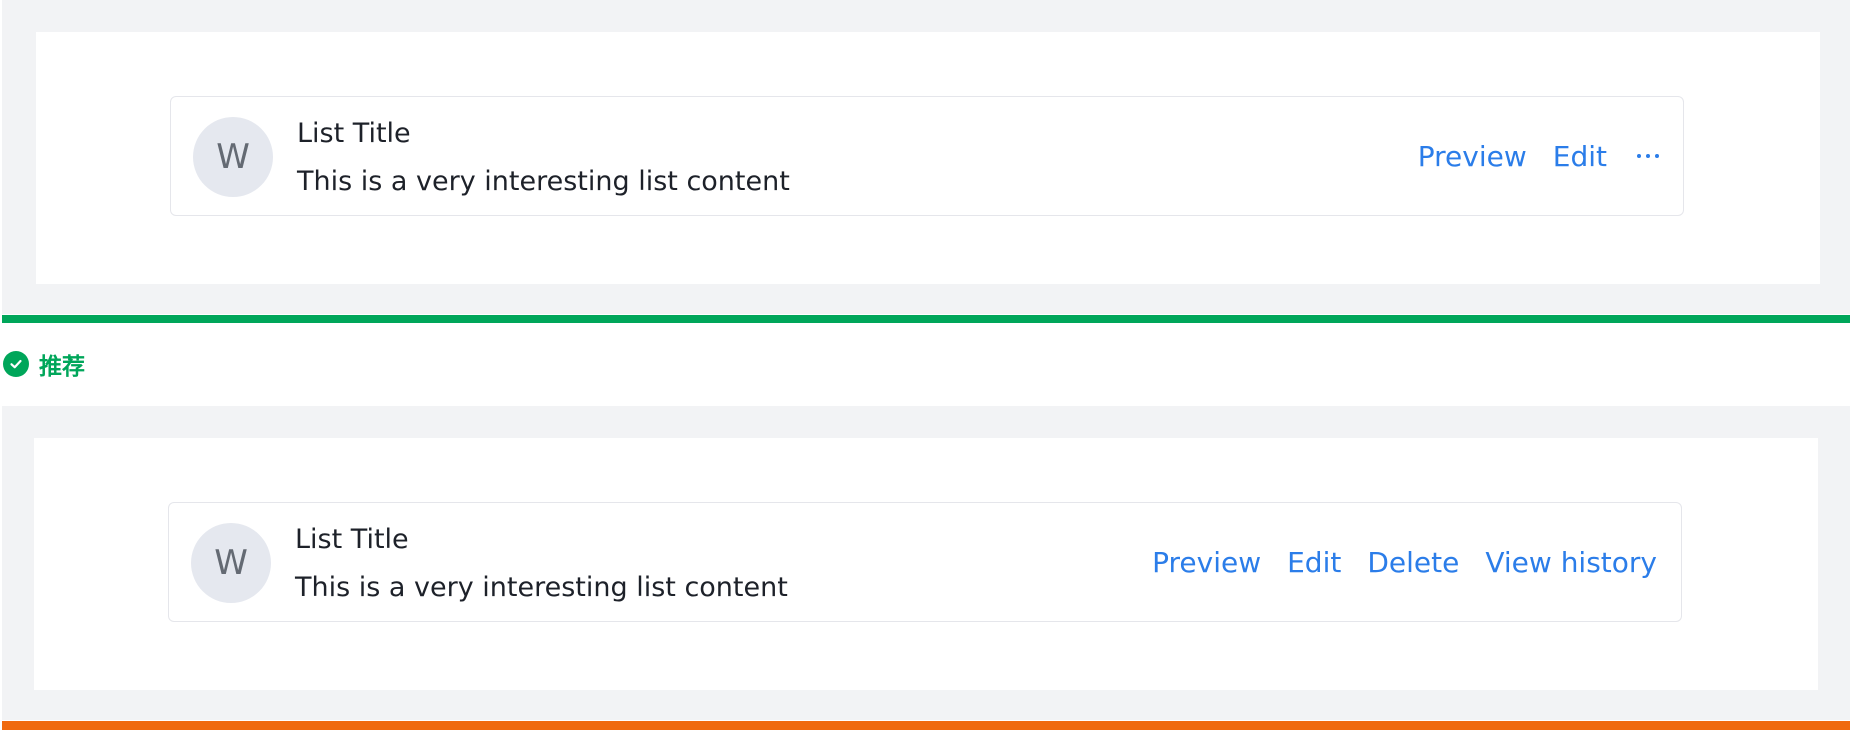 The width and height of the screenshot is (1852, 730). Describe the element at coordinates (926, 319) in the screenshot. I see `recommended-indicator-bar` at that location.